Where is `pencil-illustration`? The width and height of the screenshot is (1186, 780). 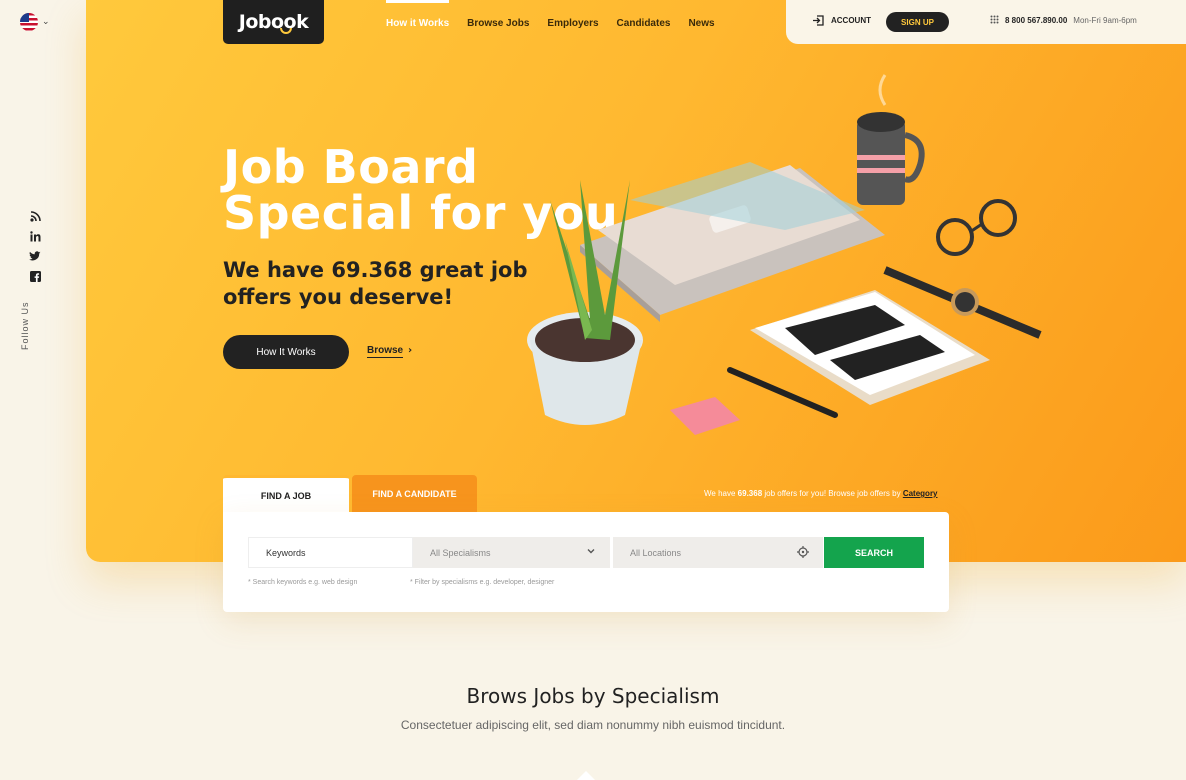 pencil-illustration is located at coordinates (782, 392).